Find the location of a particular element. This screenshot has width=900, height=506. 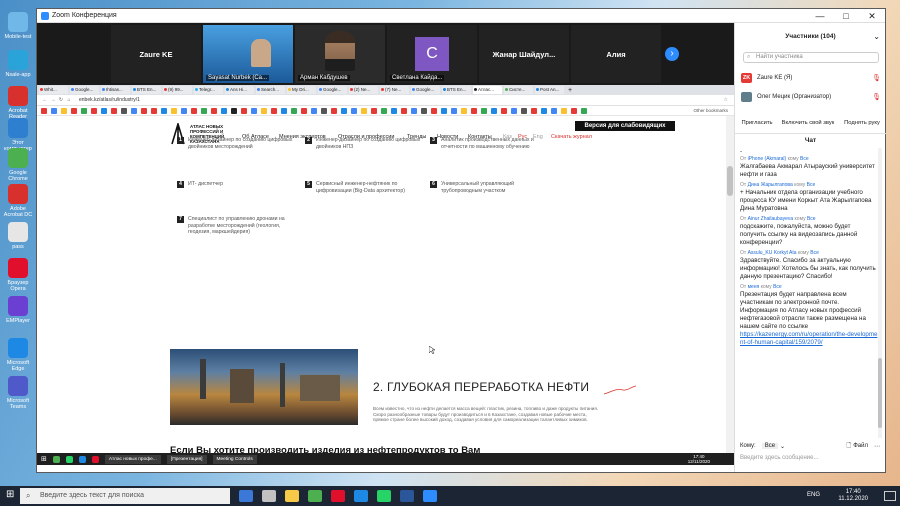

desktop-icon: Этот компьютер is located at coordinates (18, 135).